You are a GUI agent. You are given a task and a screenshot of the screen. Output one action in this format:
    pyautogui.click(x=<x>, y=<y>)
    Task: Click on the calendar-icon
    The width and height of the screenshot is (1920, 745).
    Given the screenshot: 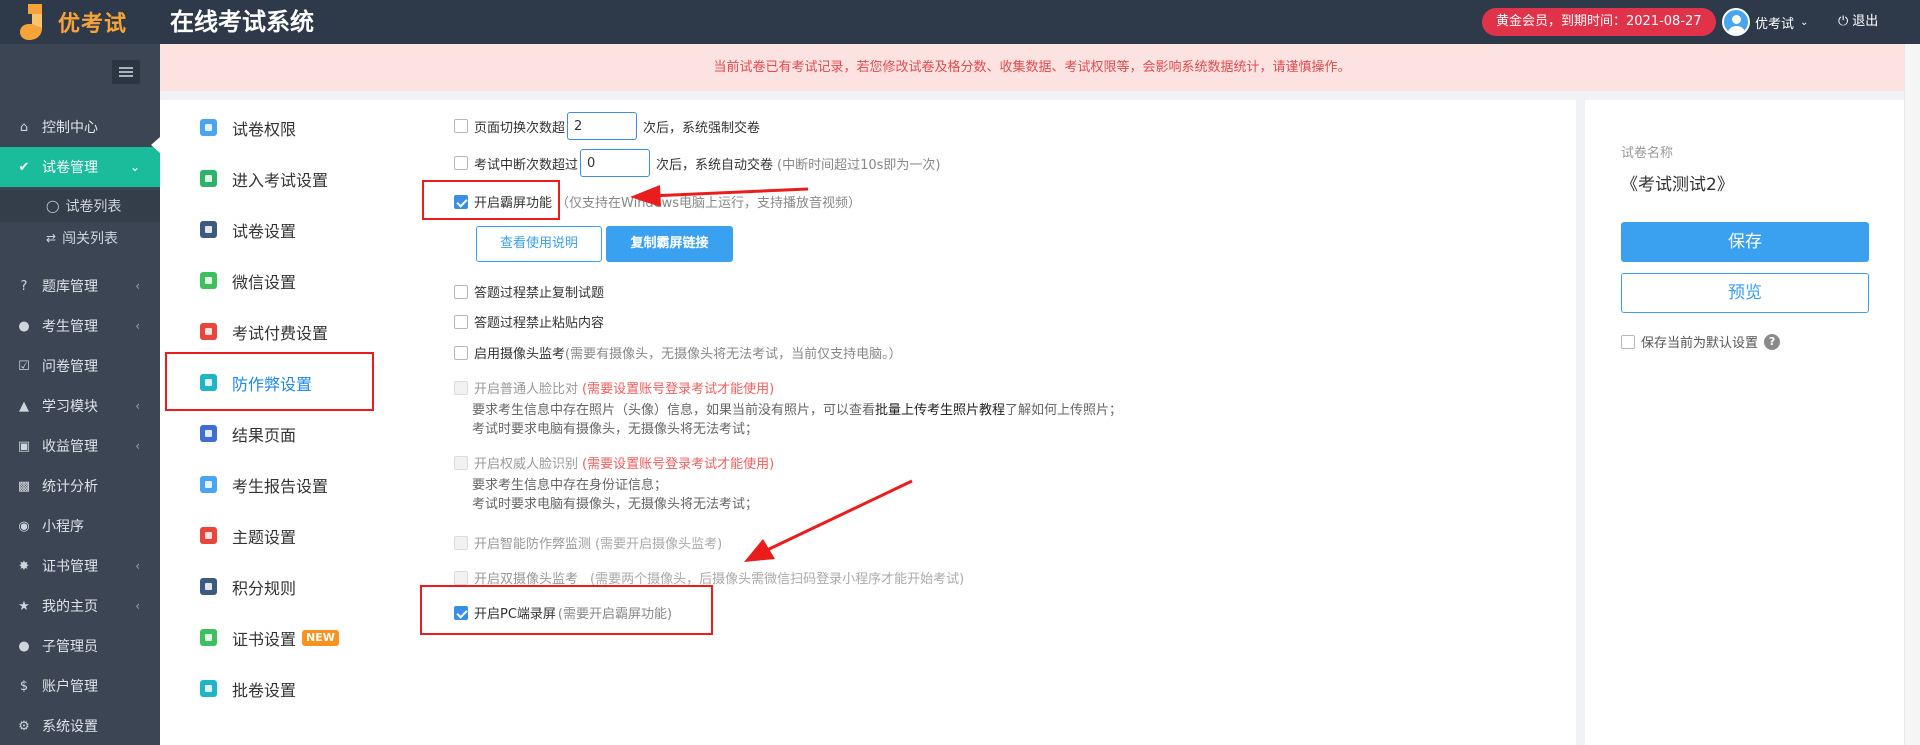 What is the action you would take?
    pyautogui.click(x=208, y=586)
    